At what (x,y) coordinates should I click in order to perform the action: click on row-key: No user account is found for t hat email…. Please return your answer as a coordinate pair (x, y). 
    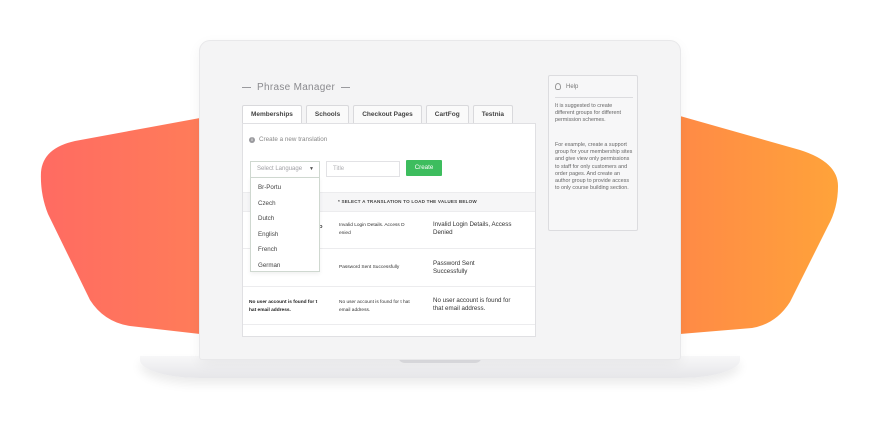
    Looking at the image, I should click on (283, 306).